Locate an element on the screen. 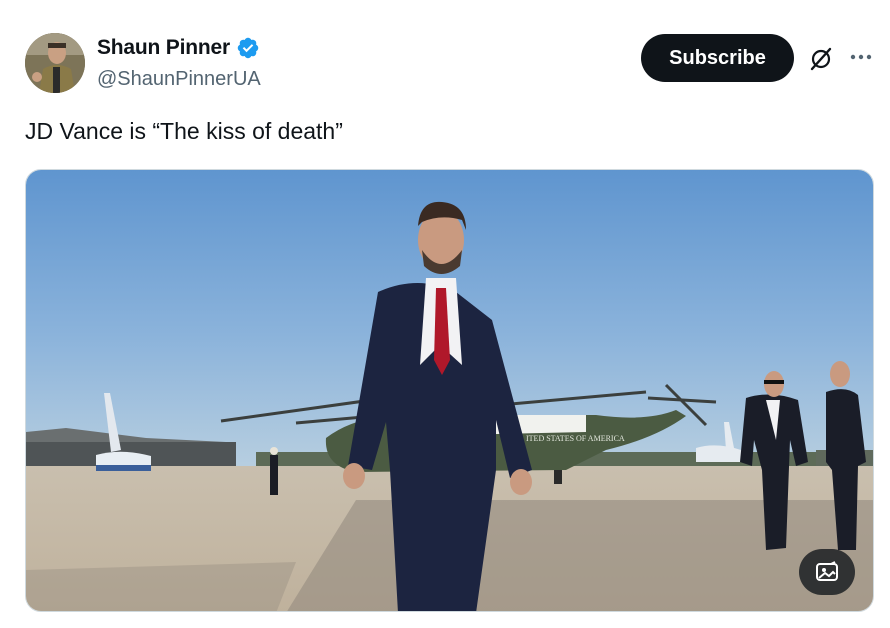  author-name-row: Shaun Pinner is located at coordinates (178, 48).